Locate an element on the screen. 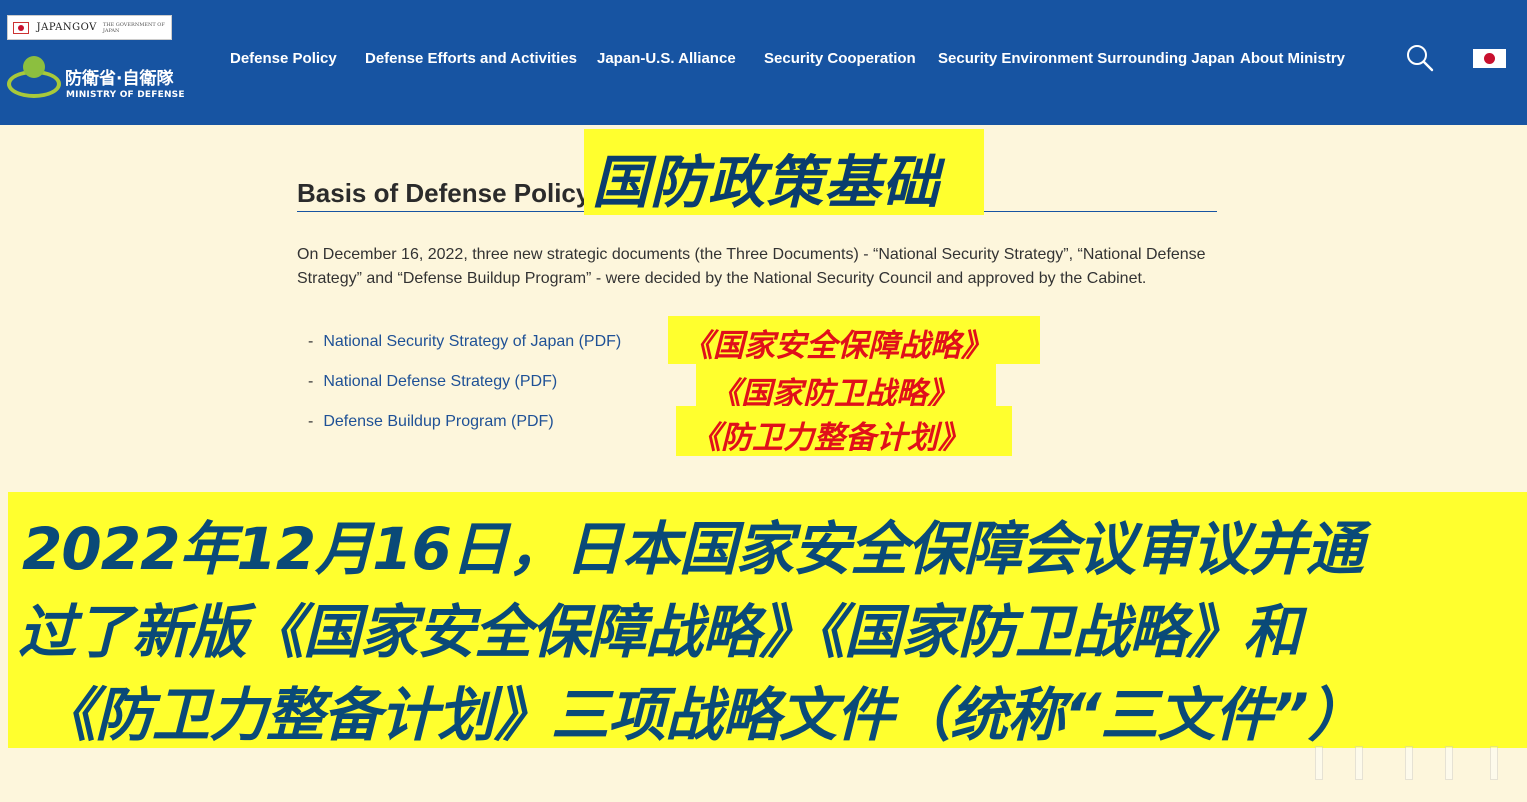 This screenshot has width=1527, height=802. nav-defense-efforts: Defense Efforts and Activities is located at coordinates (471, 58).